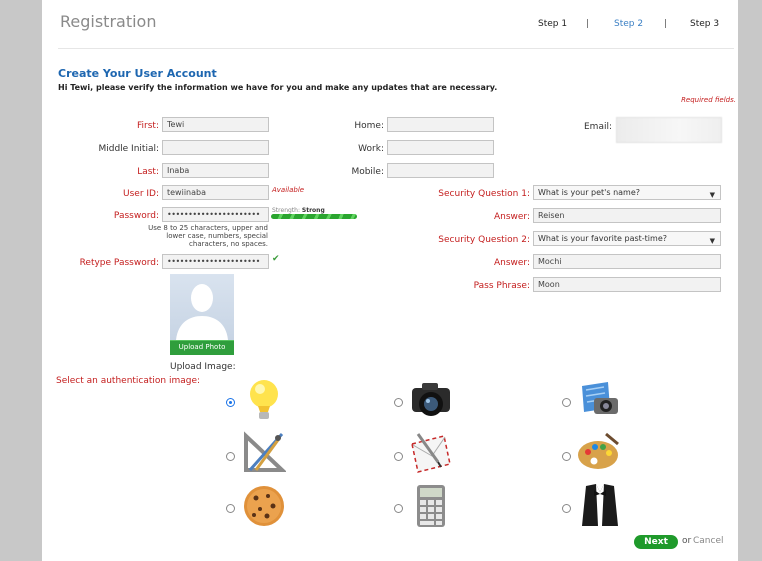  What do you see at coordinates (215, 261) in the screenshot?
I see `retype-password-input` at bounding box center [215, 261].